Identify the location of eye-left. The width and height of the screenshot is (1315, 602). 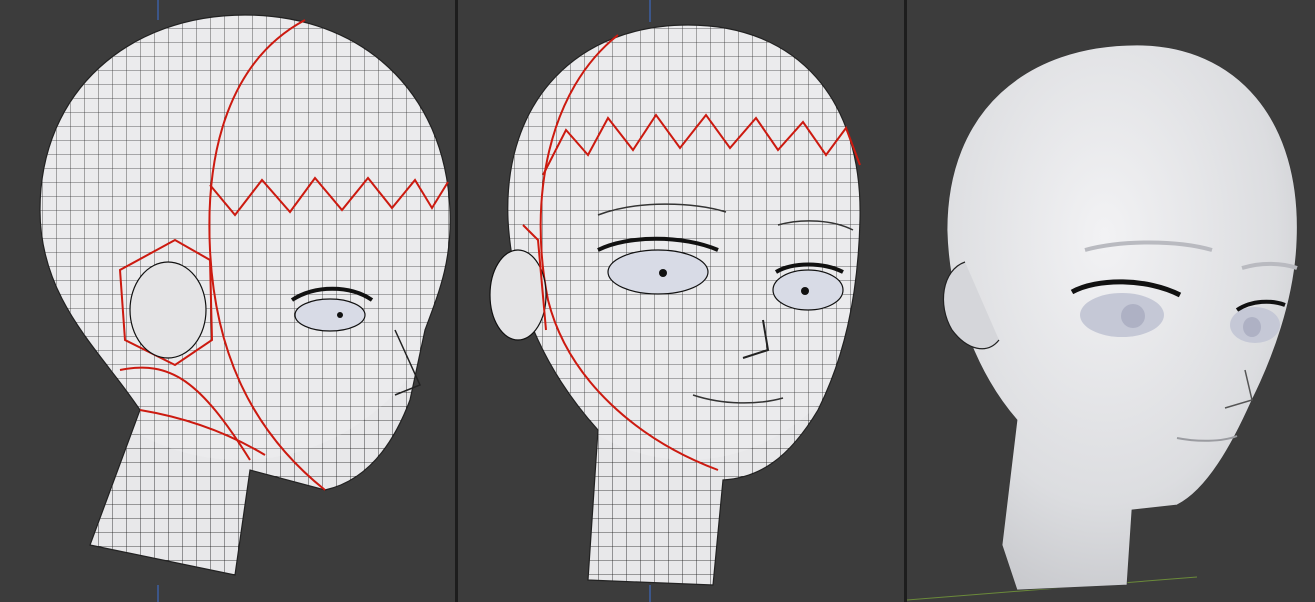
(658, 272).